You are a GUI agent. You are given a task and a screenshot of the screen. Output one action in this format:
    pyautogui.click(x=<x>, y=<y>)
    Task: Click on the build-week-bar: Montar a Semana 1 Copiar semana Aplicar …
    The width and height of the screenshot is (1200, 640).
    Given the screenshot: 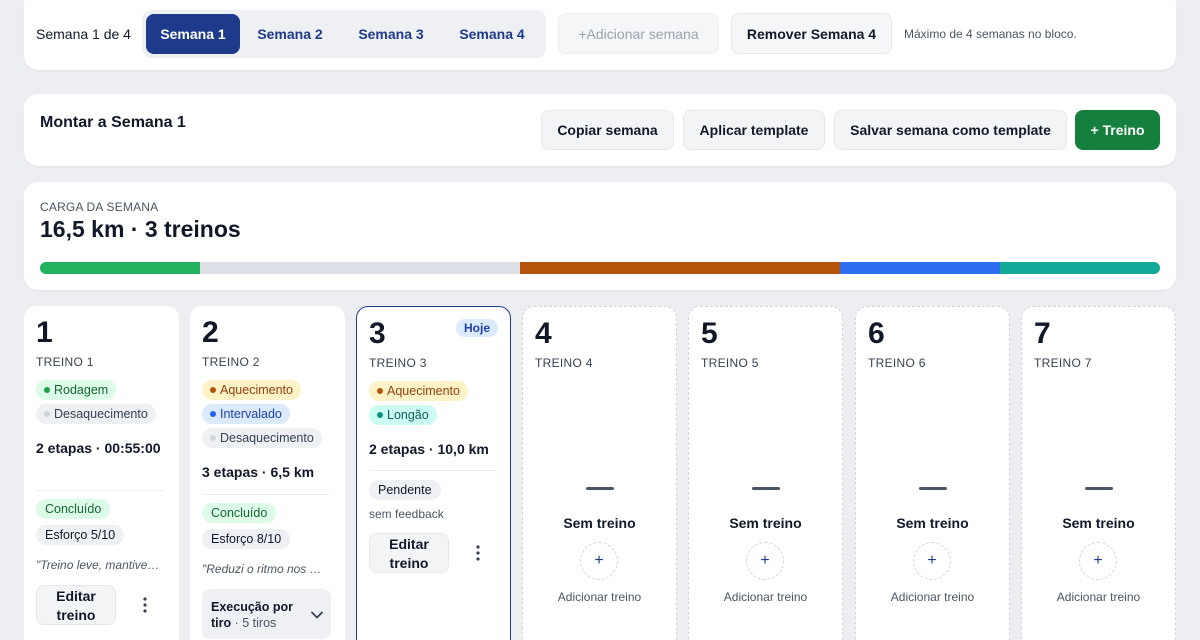 What is the action you would take?
    pyautogui.click(x=600, y=130)
    